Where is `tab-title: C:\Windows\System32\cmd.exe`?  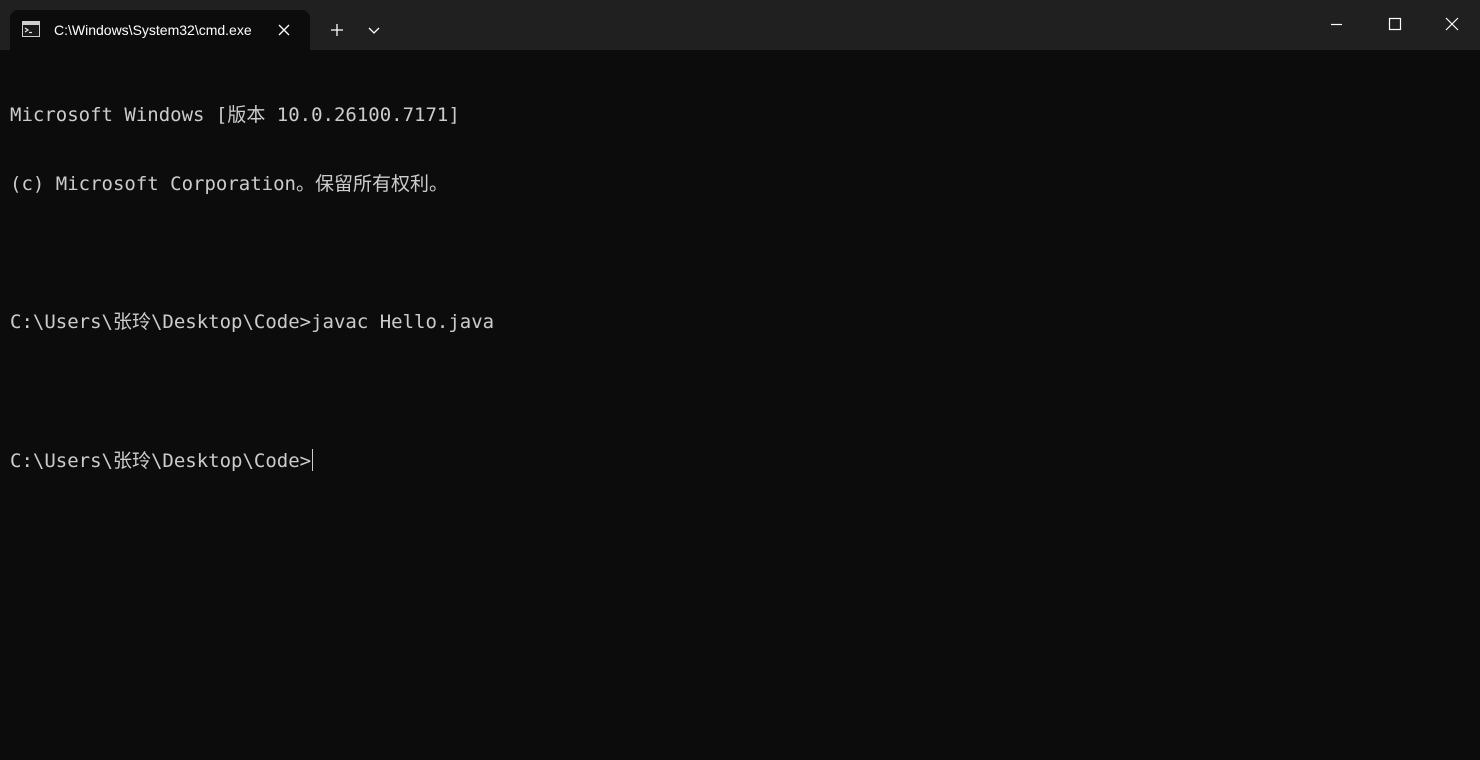
tab-title: C:\Windows\System32\cmd.exe is located at coordinates (153, 30).